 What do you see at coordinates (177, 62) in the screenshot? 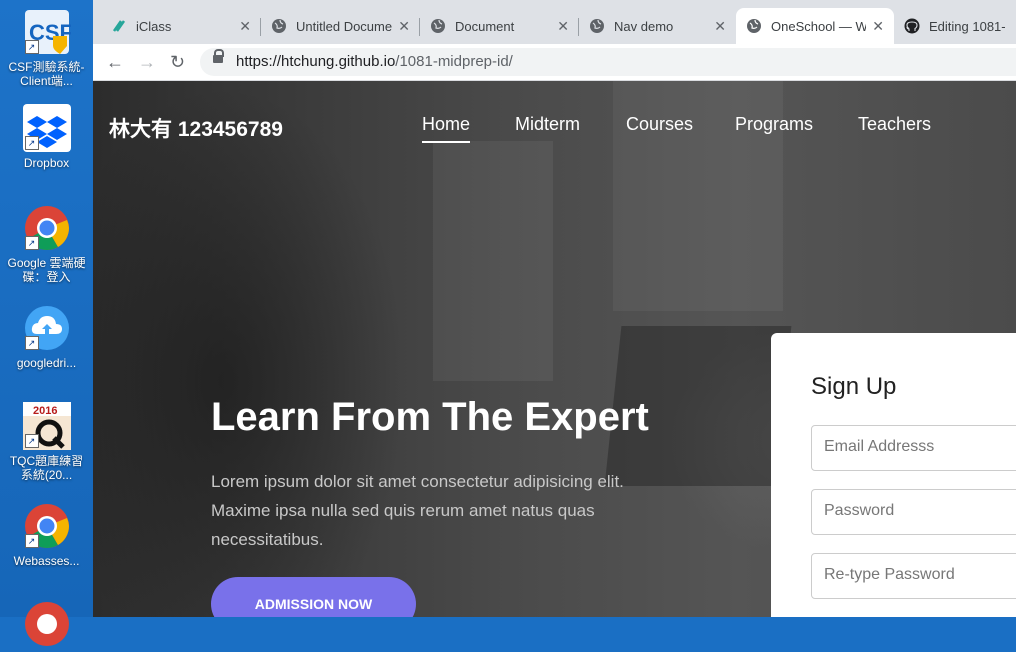
I see `reload-icon: ↻` at bounding box center [177, 62].